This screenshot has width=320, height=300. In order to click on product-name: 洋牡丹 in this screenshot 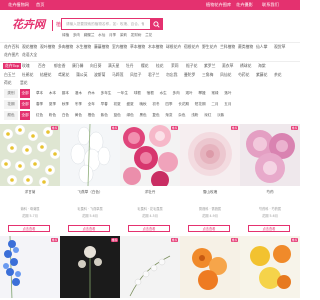, I will do `click(150, 192)`.